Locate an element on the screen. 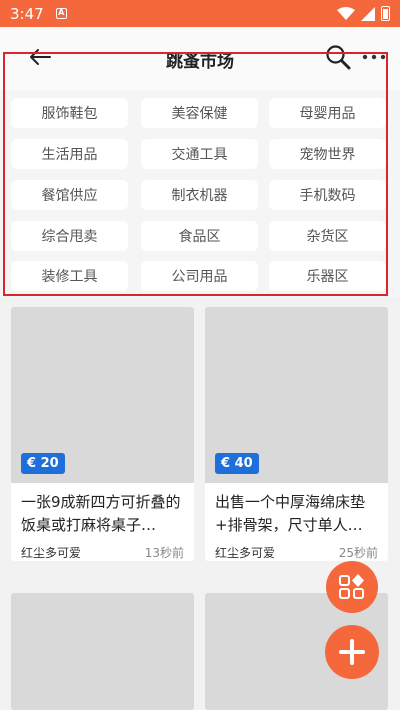 The height and width of the screenshot is (710, 400). category-living: 生活用品 is located at coordinates (69, 154).